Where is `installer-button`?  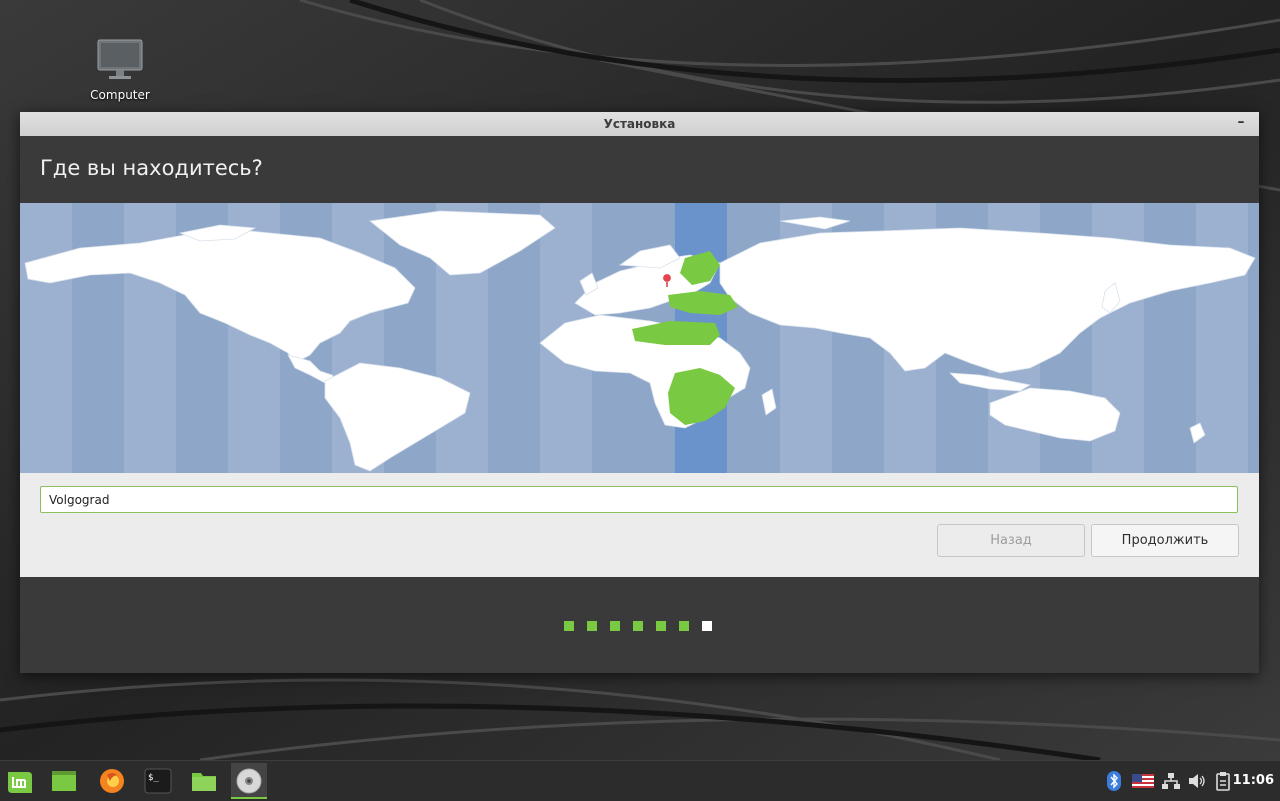
installer-button is located at coordinates (249, 781).